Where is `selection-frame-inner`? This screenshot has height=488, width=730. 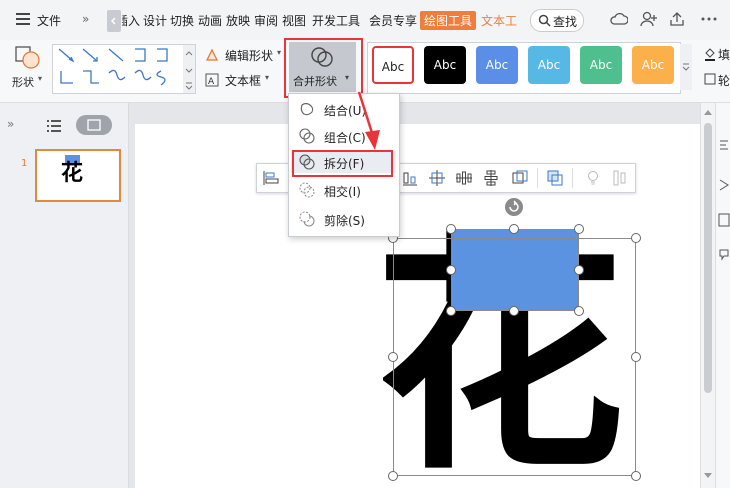 selection-frame-inner is located at coordinates (515, 270).